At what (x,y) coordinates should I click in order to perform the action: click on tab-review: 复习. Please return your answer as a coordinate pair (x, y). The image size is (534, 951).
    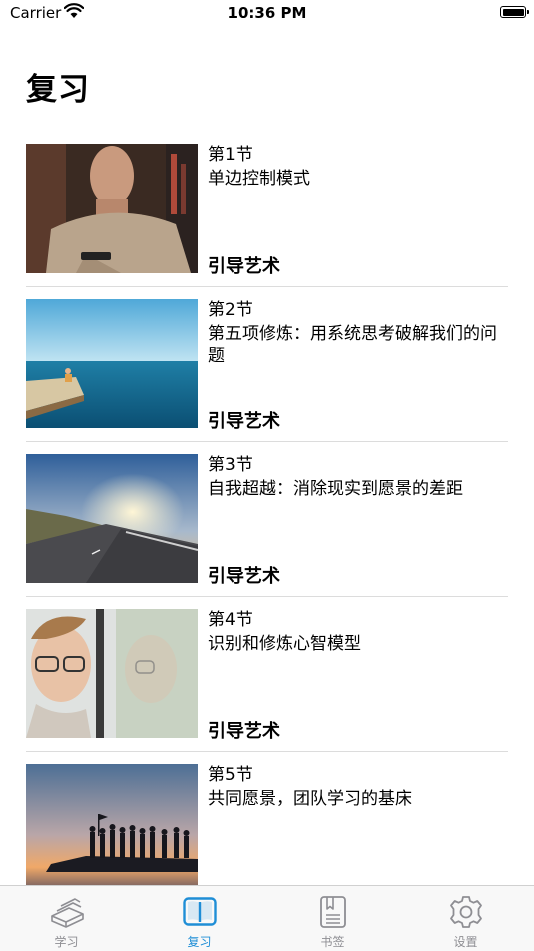
    Looking at the image, I should click on (199, 918).